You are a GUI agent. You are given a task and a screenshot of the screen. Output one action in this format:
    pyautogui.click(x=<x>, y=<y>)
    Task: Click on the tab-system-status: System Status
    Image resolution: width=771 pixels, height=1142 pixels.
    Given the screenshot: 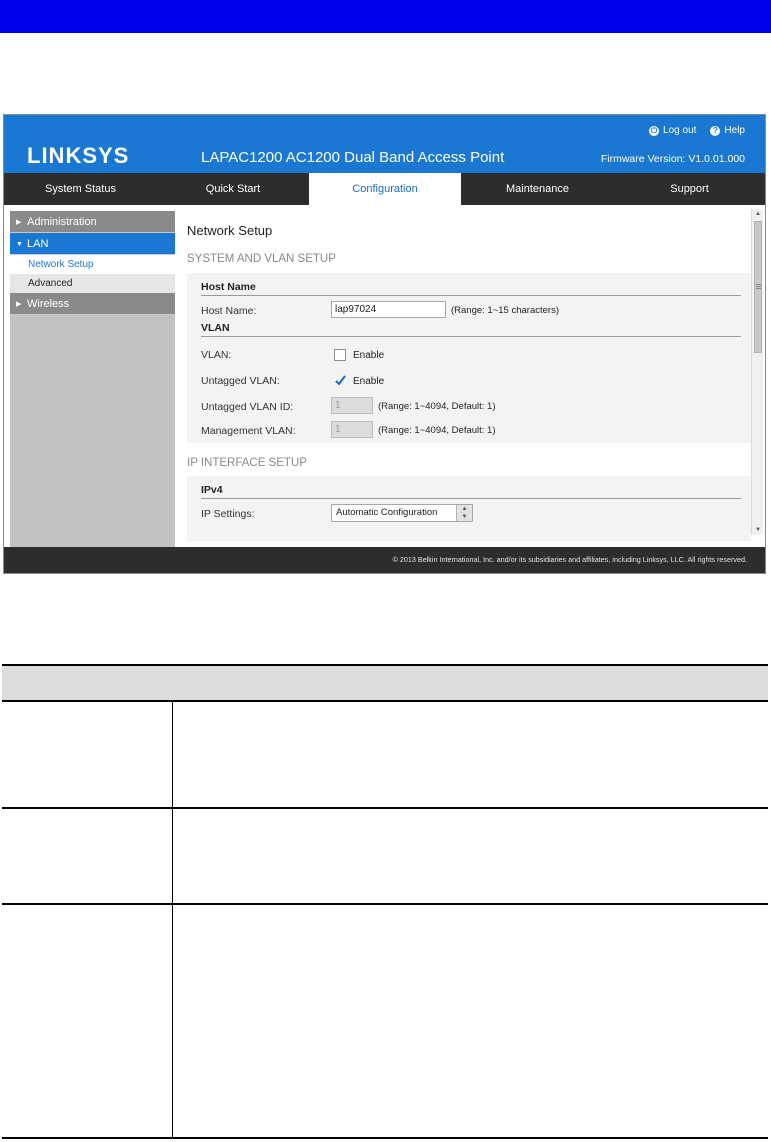 What is the action you would take?
    pyautogui.click(x=80, y=189)
    